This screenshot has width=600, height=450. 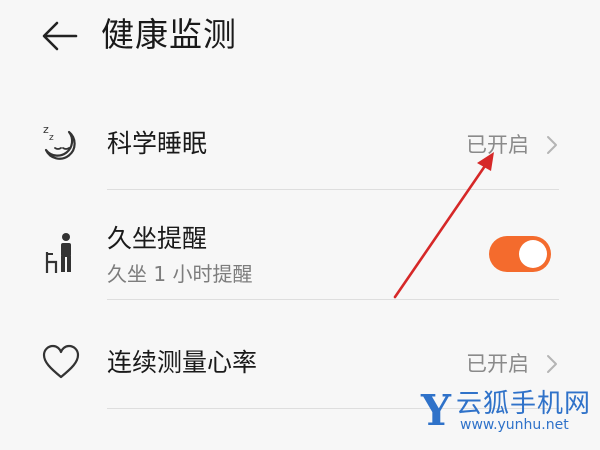 What do you see at coordinates (497, 145) in the screenshot?
I see `row-value-science-sleep: 已开启` at bounding box center [497, 145].